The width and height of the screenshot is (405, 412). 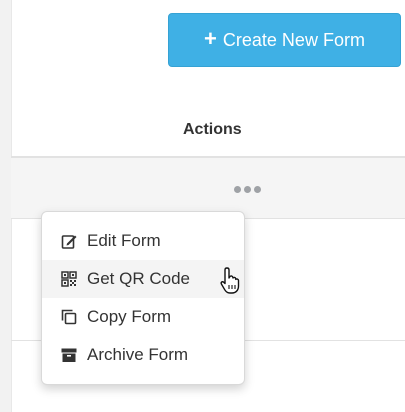 What do you see at coordinates (293, 39) in the screenshot?
I see `create-new-form-label: Create New Form` at bounding box center [293, 39].